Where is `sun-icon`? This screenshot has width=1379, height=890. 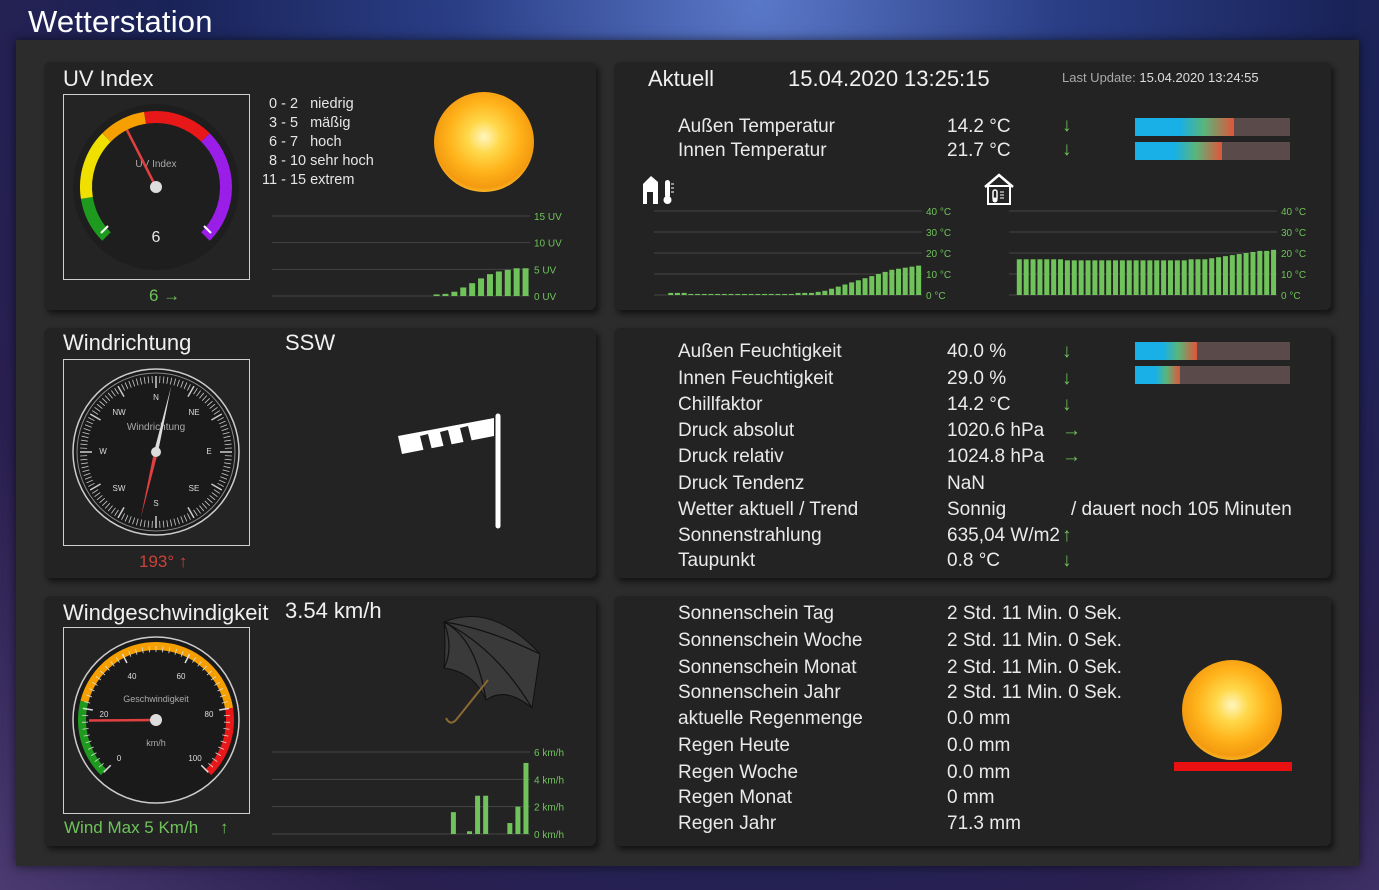
sun-icon is located at coordinates (484, 142).